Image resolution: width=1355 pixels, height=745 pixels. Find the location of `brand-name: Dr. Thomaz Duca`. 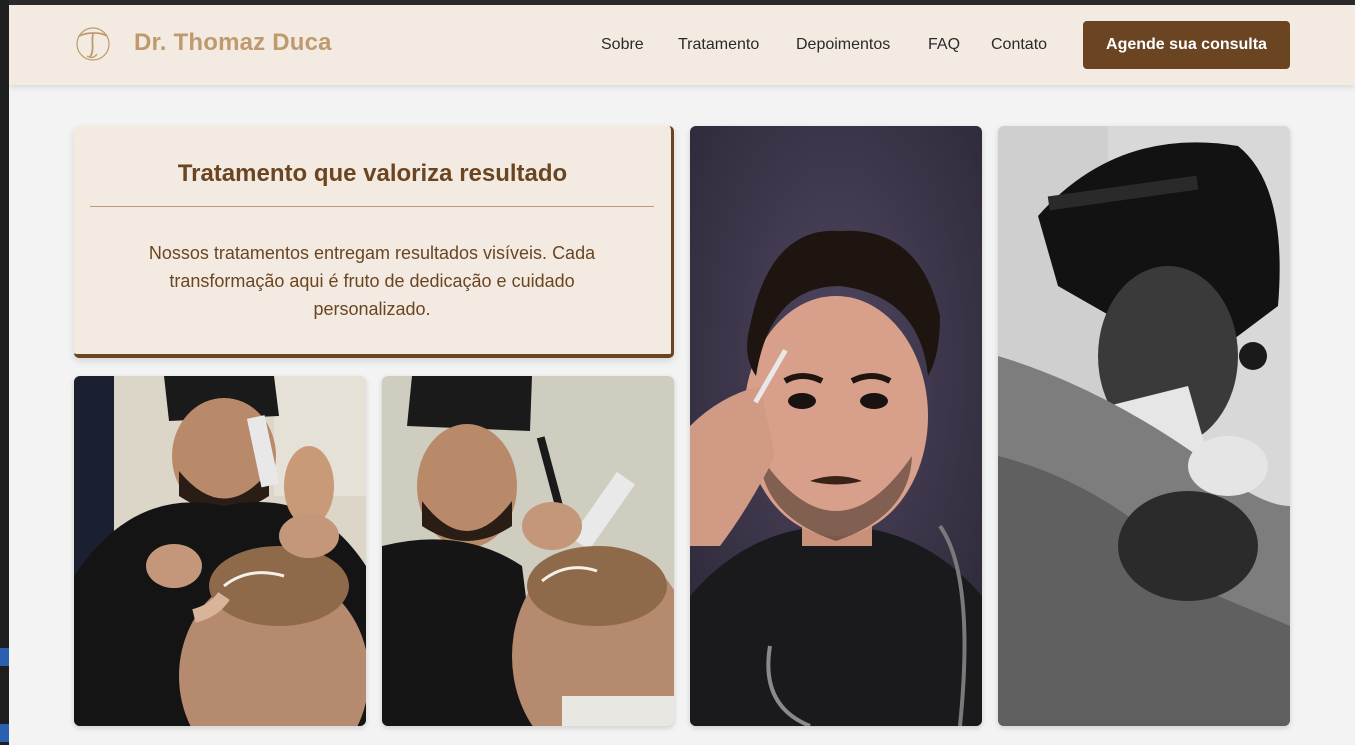

brand-name: Dr. Thomaz Duca is located at coordinates (233, 43).